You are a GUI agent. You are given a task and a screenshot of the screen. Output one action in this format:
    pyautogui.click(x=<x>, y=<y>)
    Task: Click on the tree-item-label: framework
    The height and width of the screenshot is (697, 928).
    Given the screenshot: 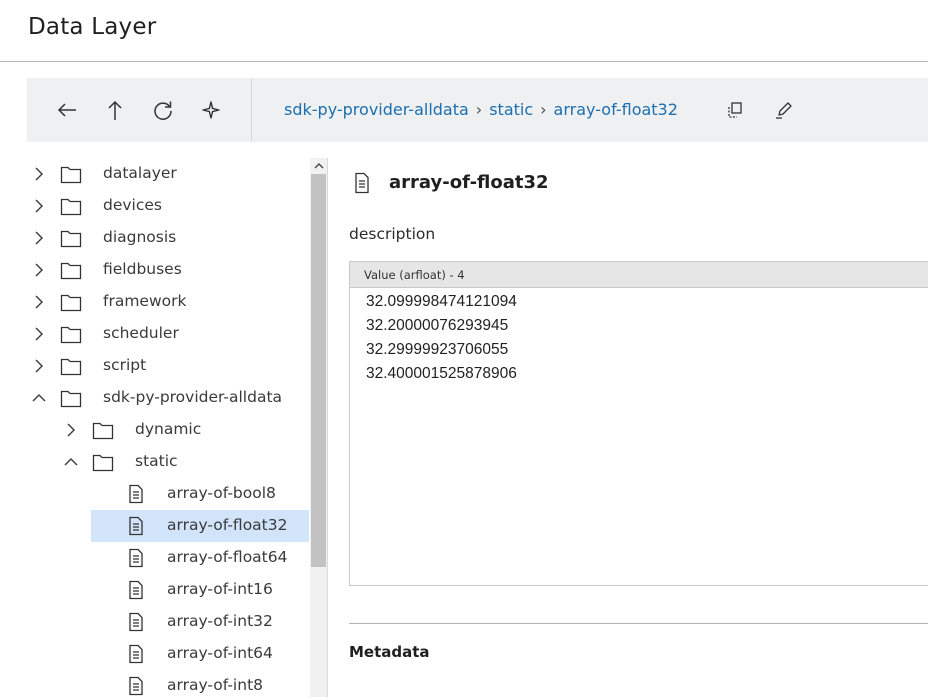 What is the action you would take?
    pyautogui.click(x=145, y=301)
    